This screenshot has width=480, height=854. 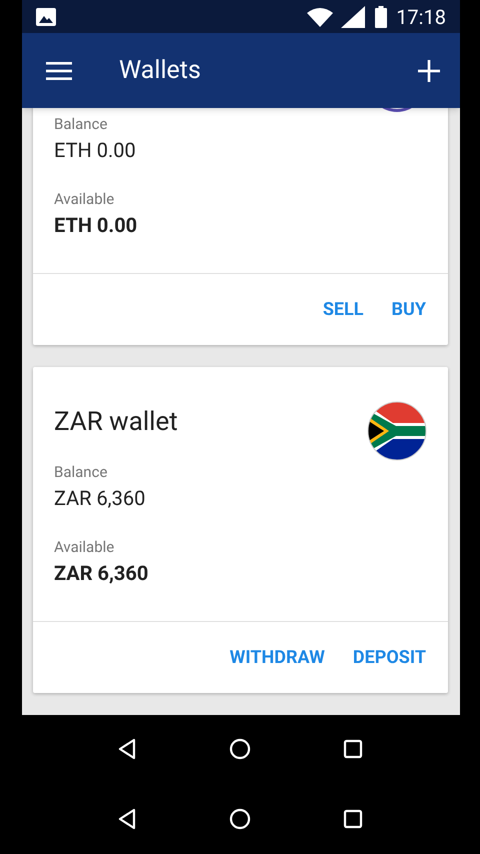 I want to click on menu-icon, so click(x=59, y=71).